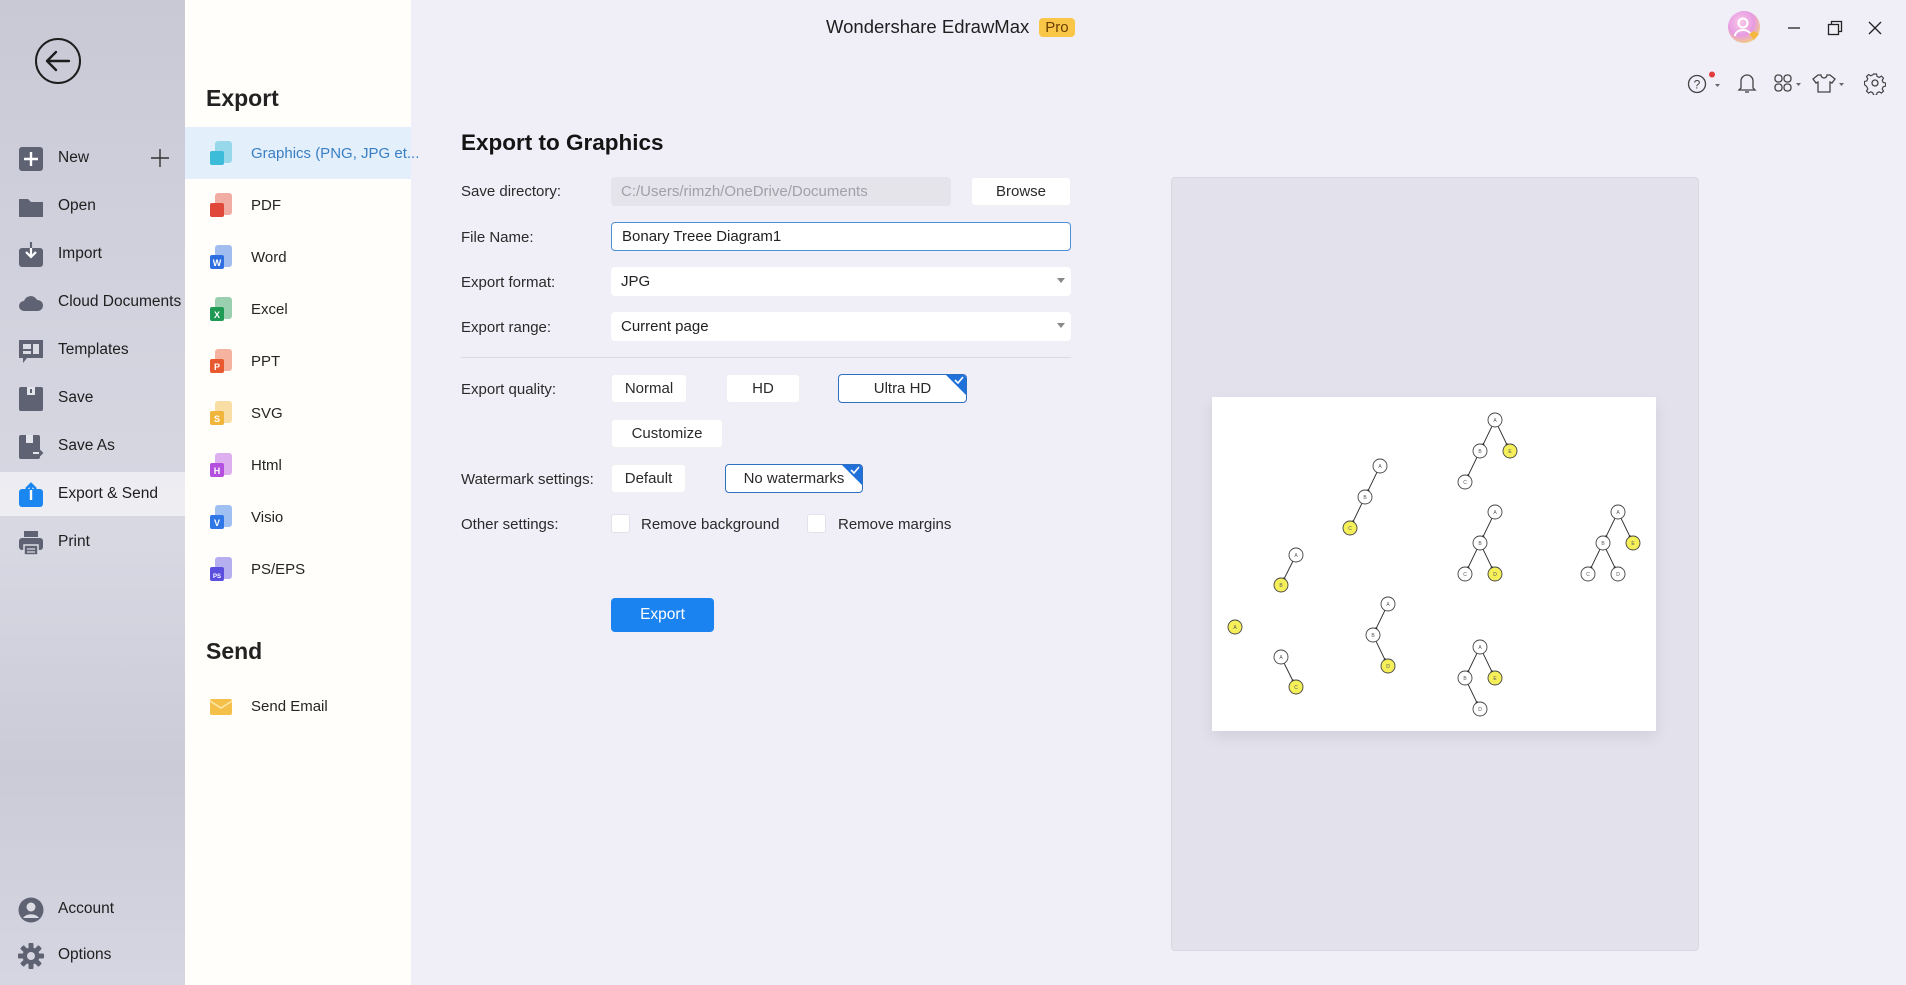  Describe the element at coordinates (31, 351) in the screenshot. I see `templates-icon` at that location.